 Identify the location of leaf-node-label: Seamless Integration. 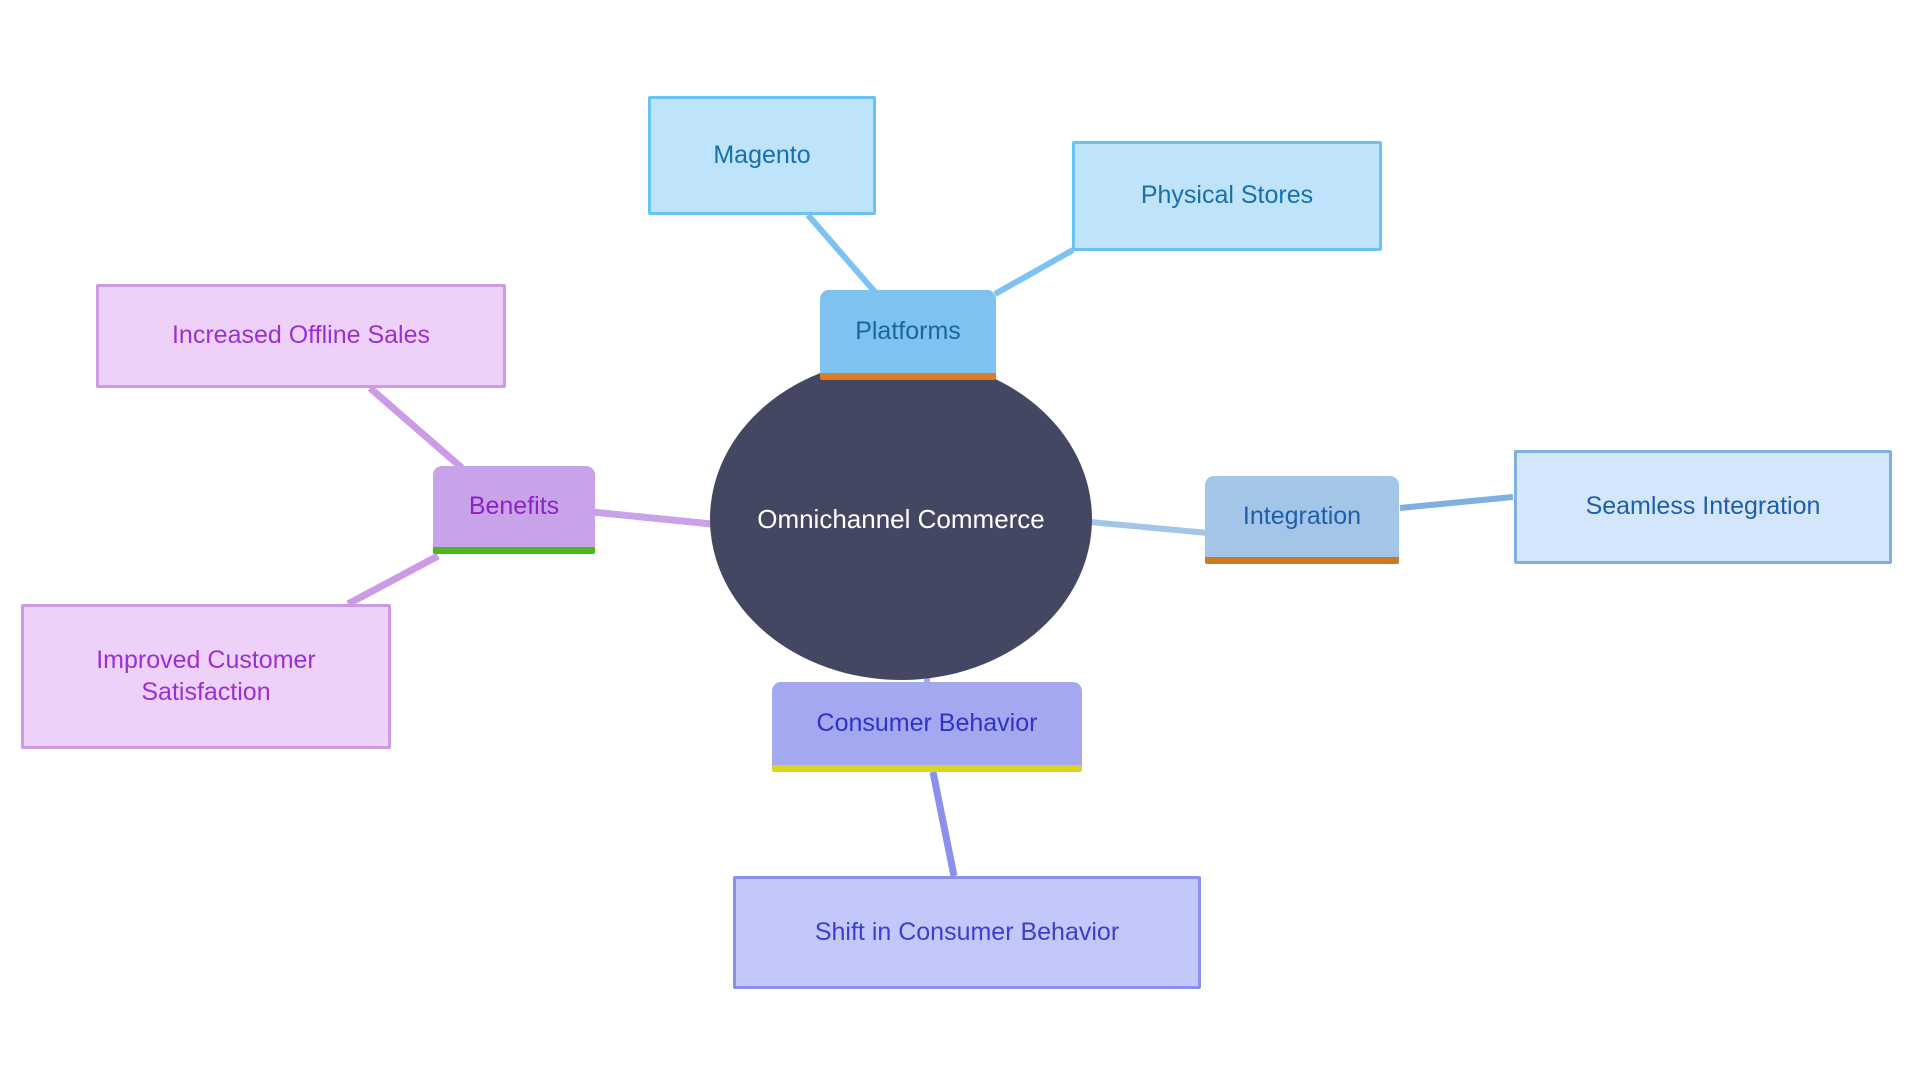
(1703, 506).